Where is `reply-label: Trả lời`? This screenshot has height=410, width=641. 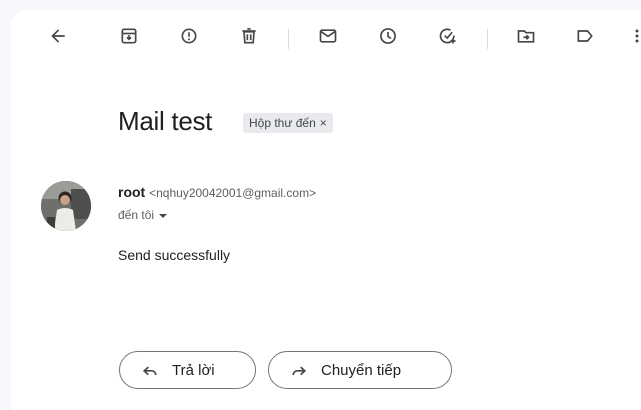 reply-label: Trả lời is located at coordinates (193, 370).